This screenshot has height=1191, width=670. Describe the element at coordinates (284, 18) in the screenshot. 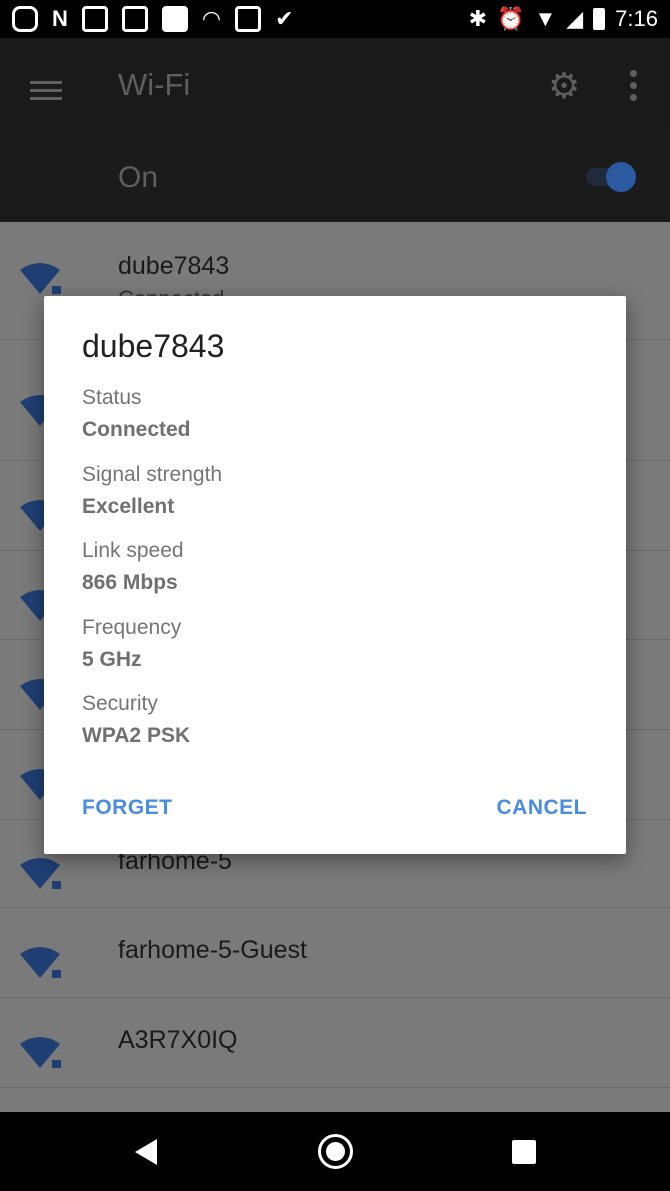

I see `task-icon: ✔` at that location.